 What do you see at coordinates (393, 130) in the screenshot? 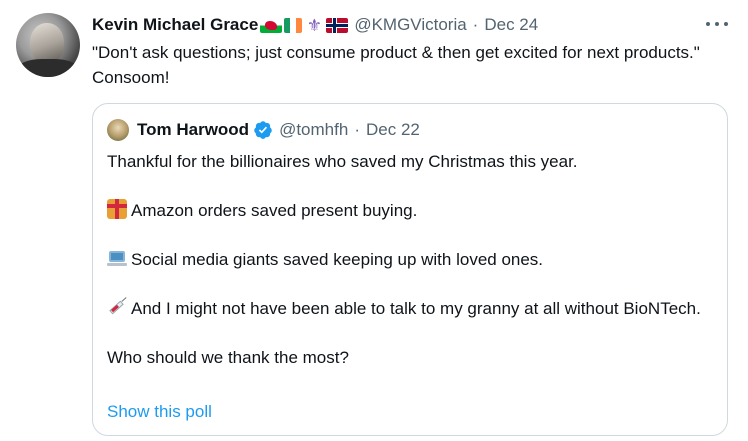
I see `quoted-tweet-date: Dec 22` at bounding box center [393, 130].